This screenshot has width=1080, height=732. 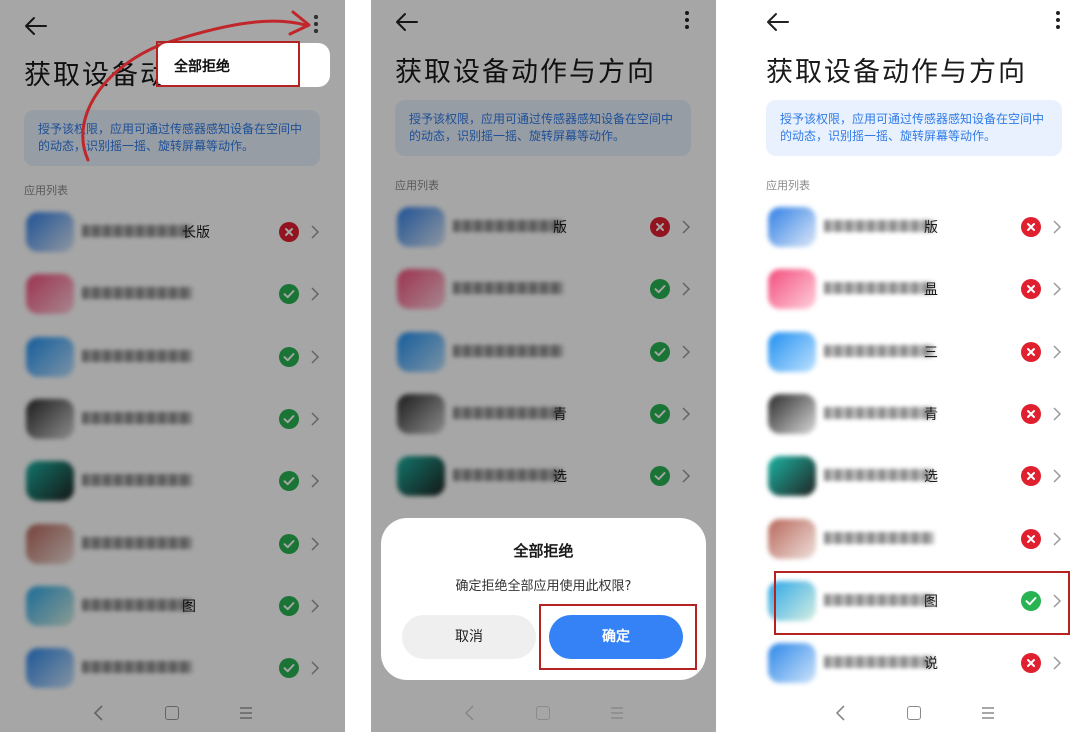 What do you see at coordinates (543, 586) in the screenshot?
I see `dialog-message: 确定拒绝全部应用使用此权限?` at bounding box center [543, 586].